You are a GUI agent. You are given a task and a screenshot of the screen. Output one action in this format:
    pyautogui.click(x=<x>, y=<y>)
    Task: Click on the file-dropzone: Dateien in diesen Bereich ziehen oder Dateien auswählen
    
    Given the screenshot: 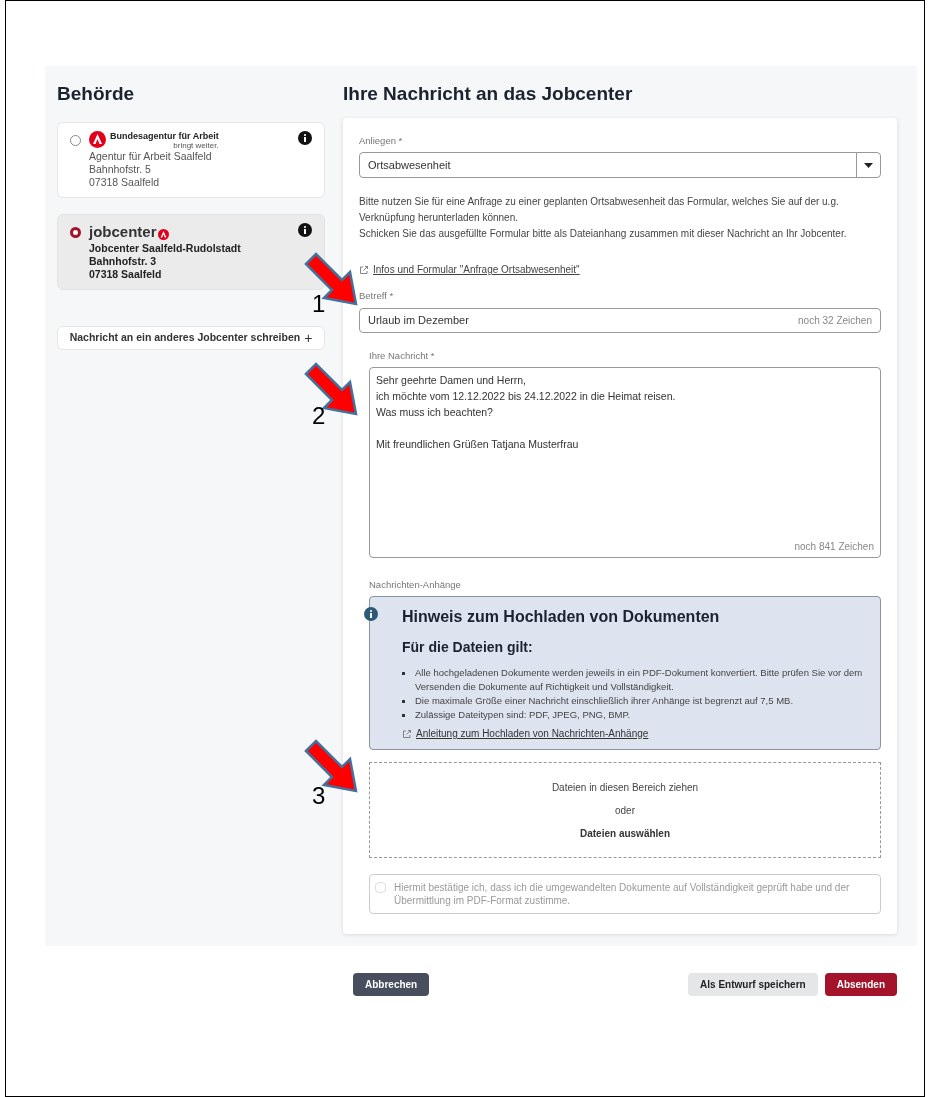 What is the action you would take?
    pyautogui.click(x=625, y=810)
    